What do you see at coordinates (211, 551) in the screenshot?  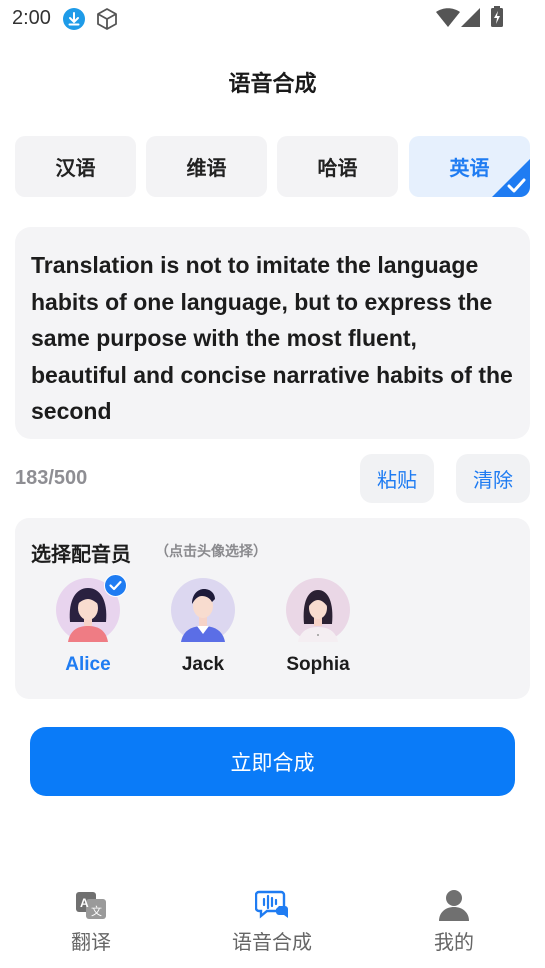 I see `voice-picker-hint: （点击头像选择）` at bounding box center [211, 551].